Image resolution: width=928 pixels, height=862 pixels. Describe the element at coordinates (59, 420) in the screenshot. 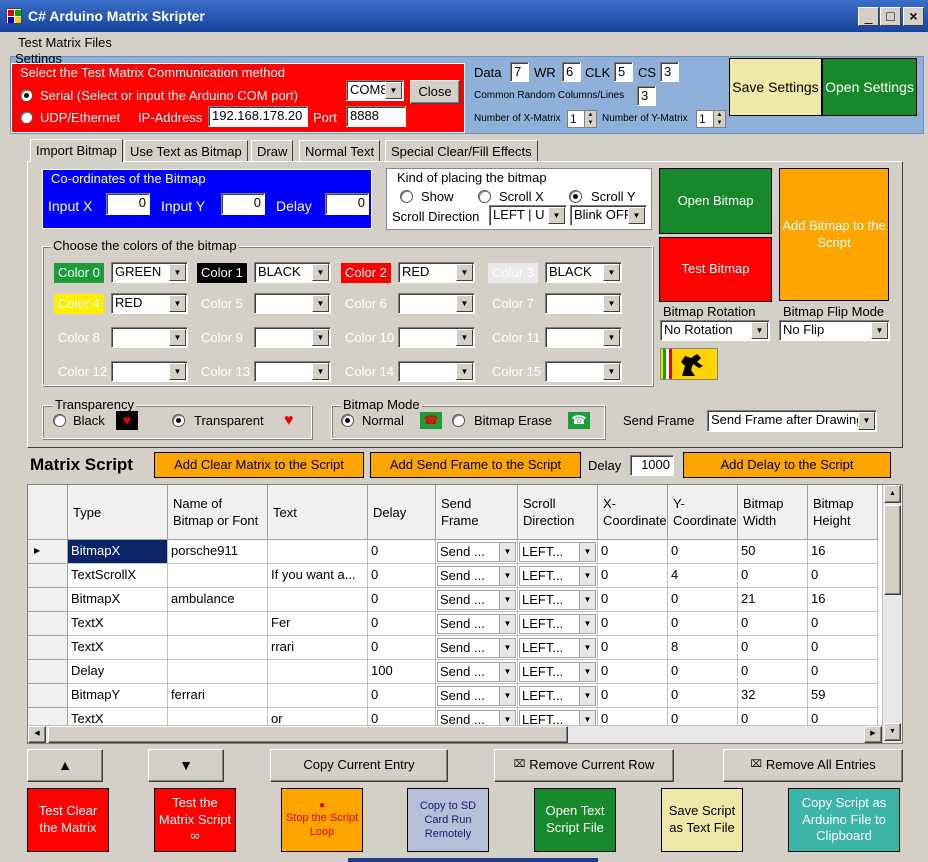

I see `black-radio` at that location.